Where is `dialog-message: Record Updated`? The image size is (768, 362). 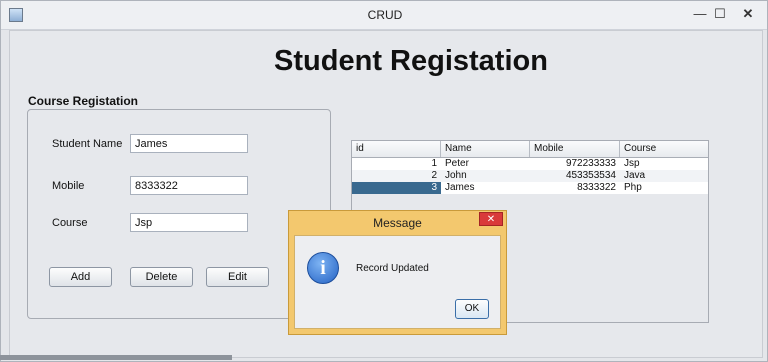 dialog-message: Record Updated is located at coordinates (392, 268).